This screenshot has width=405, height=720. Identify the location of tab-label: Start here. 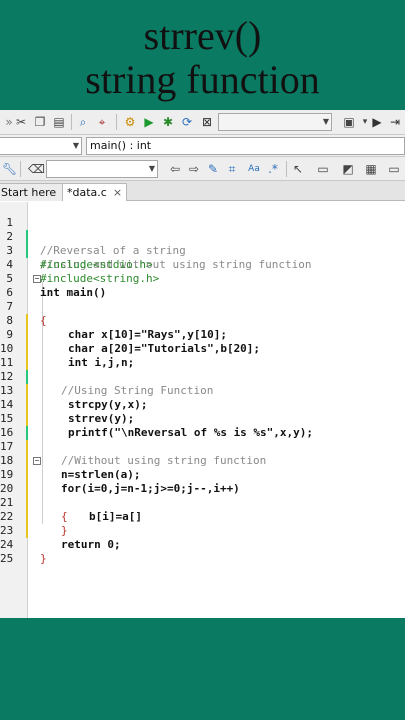
(29, 192).